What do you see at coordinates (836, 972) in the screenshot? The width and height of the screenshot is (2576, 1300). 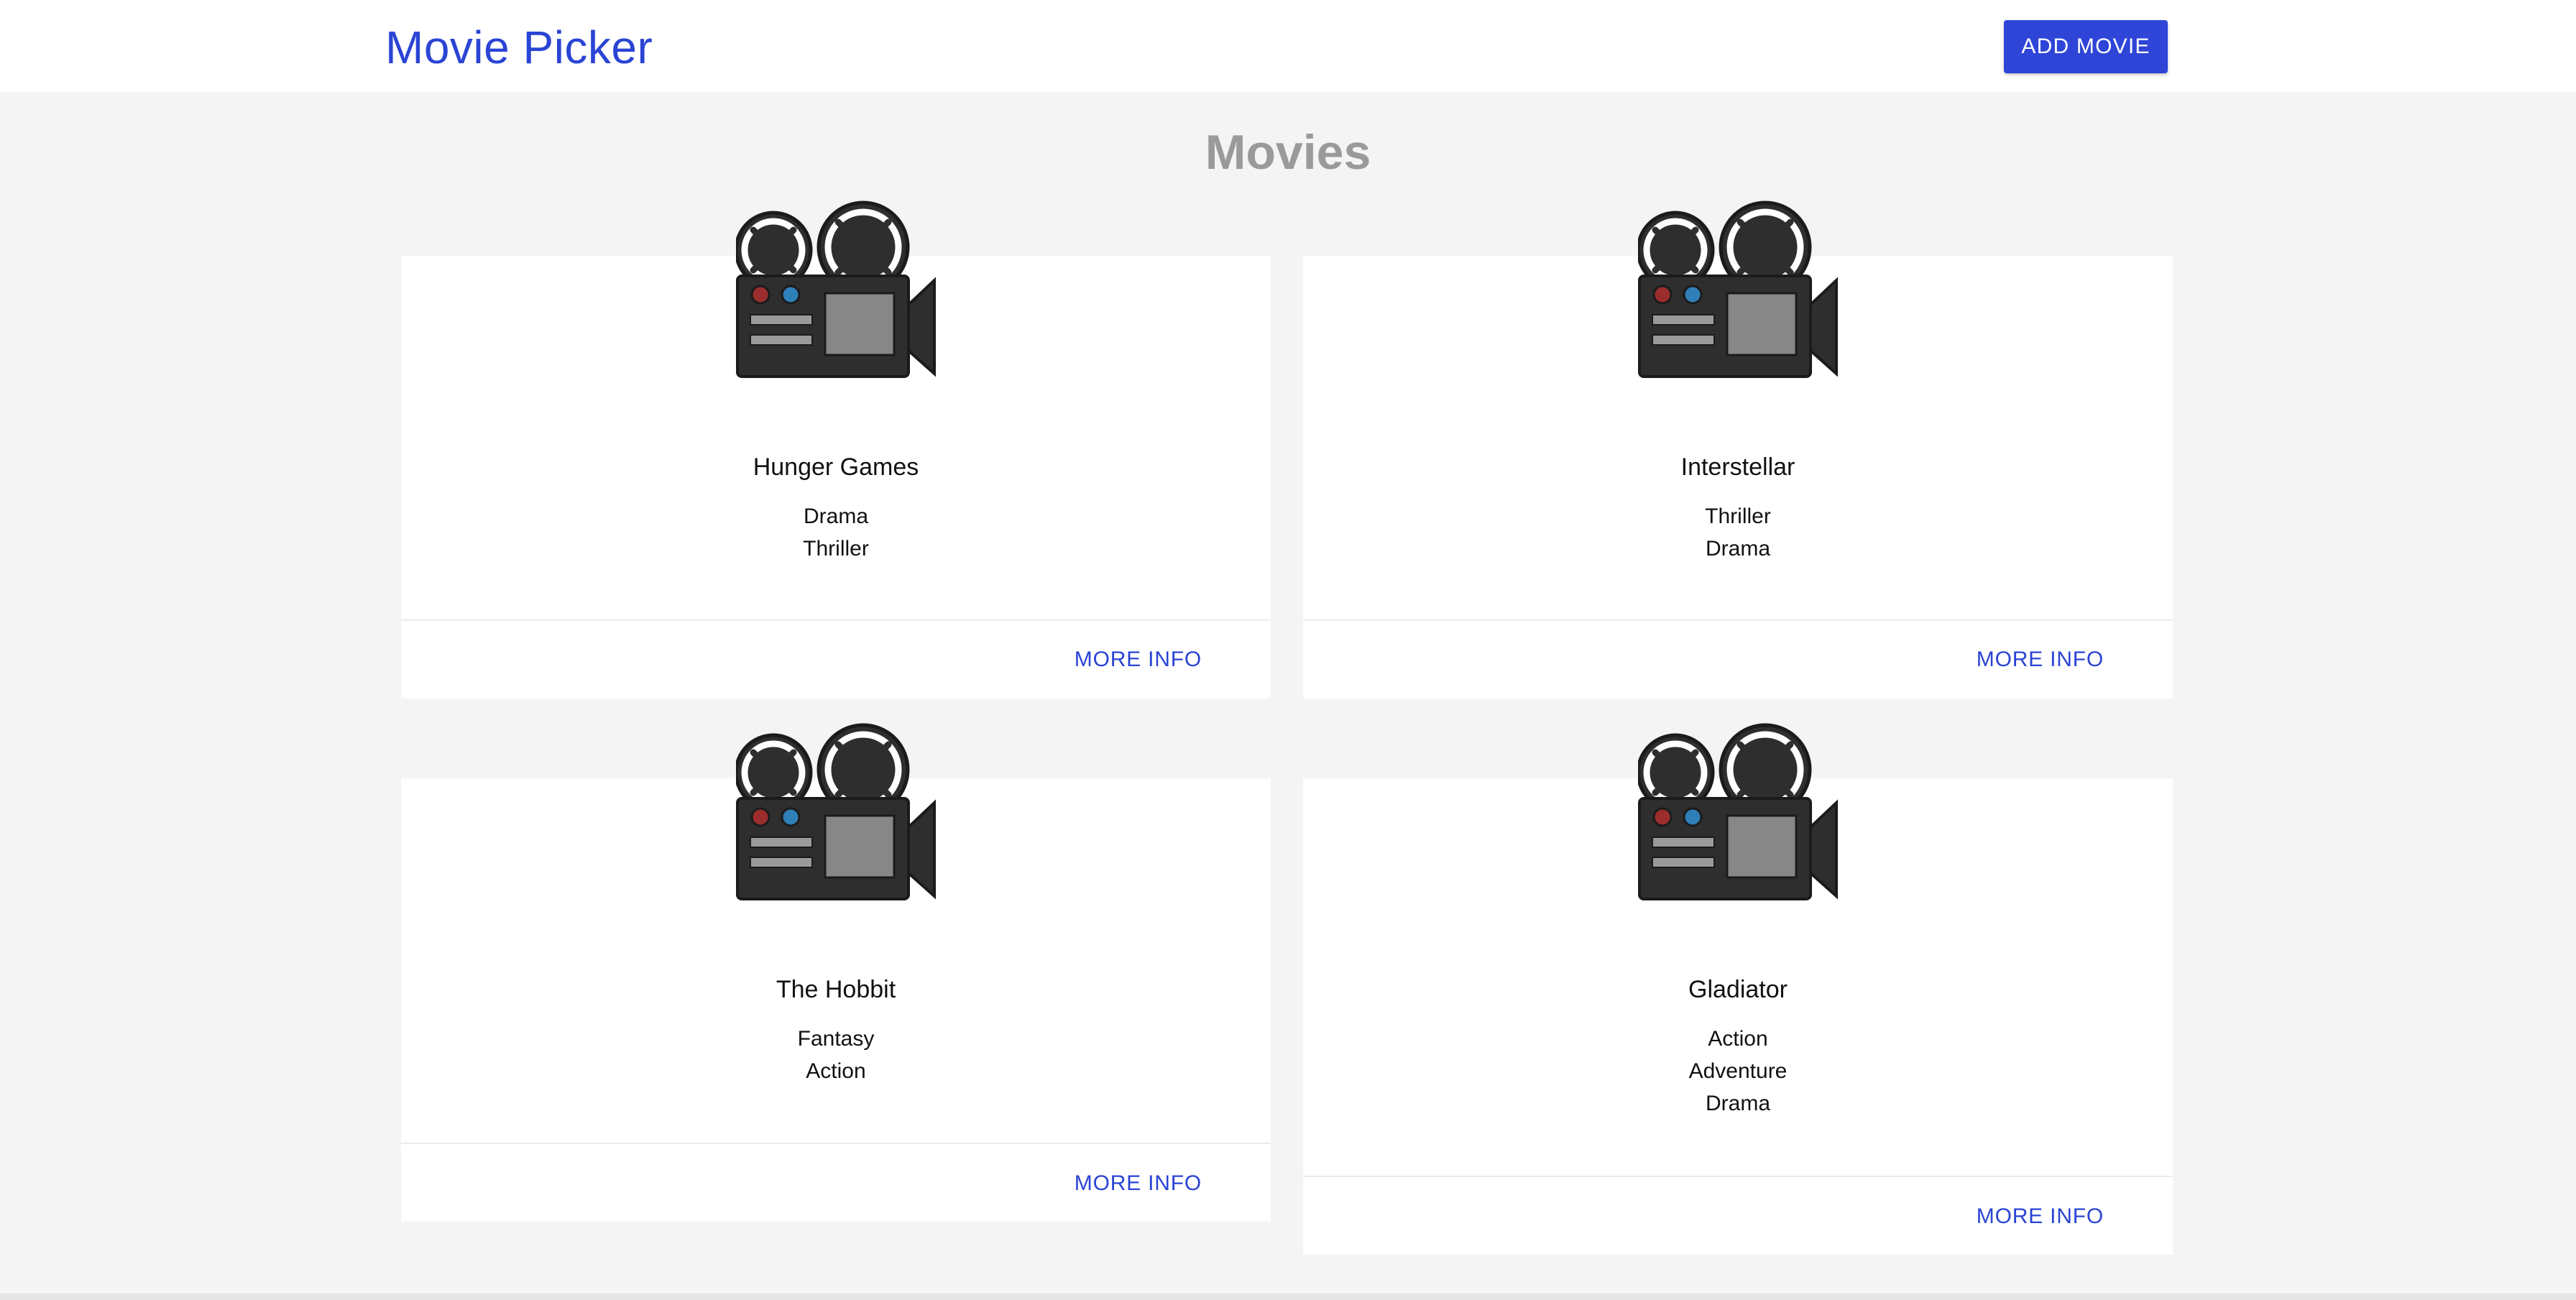 I see `movie-card: The Hobbit Fantasy Action MORE INFO` at bounding box center [836, 972].